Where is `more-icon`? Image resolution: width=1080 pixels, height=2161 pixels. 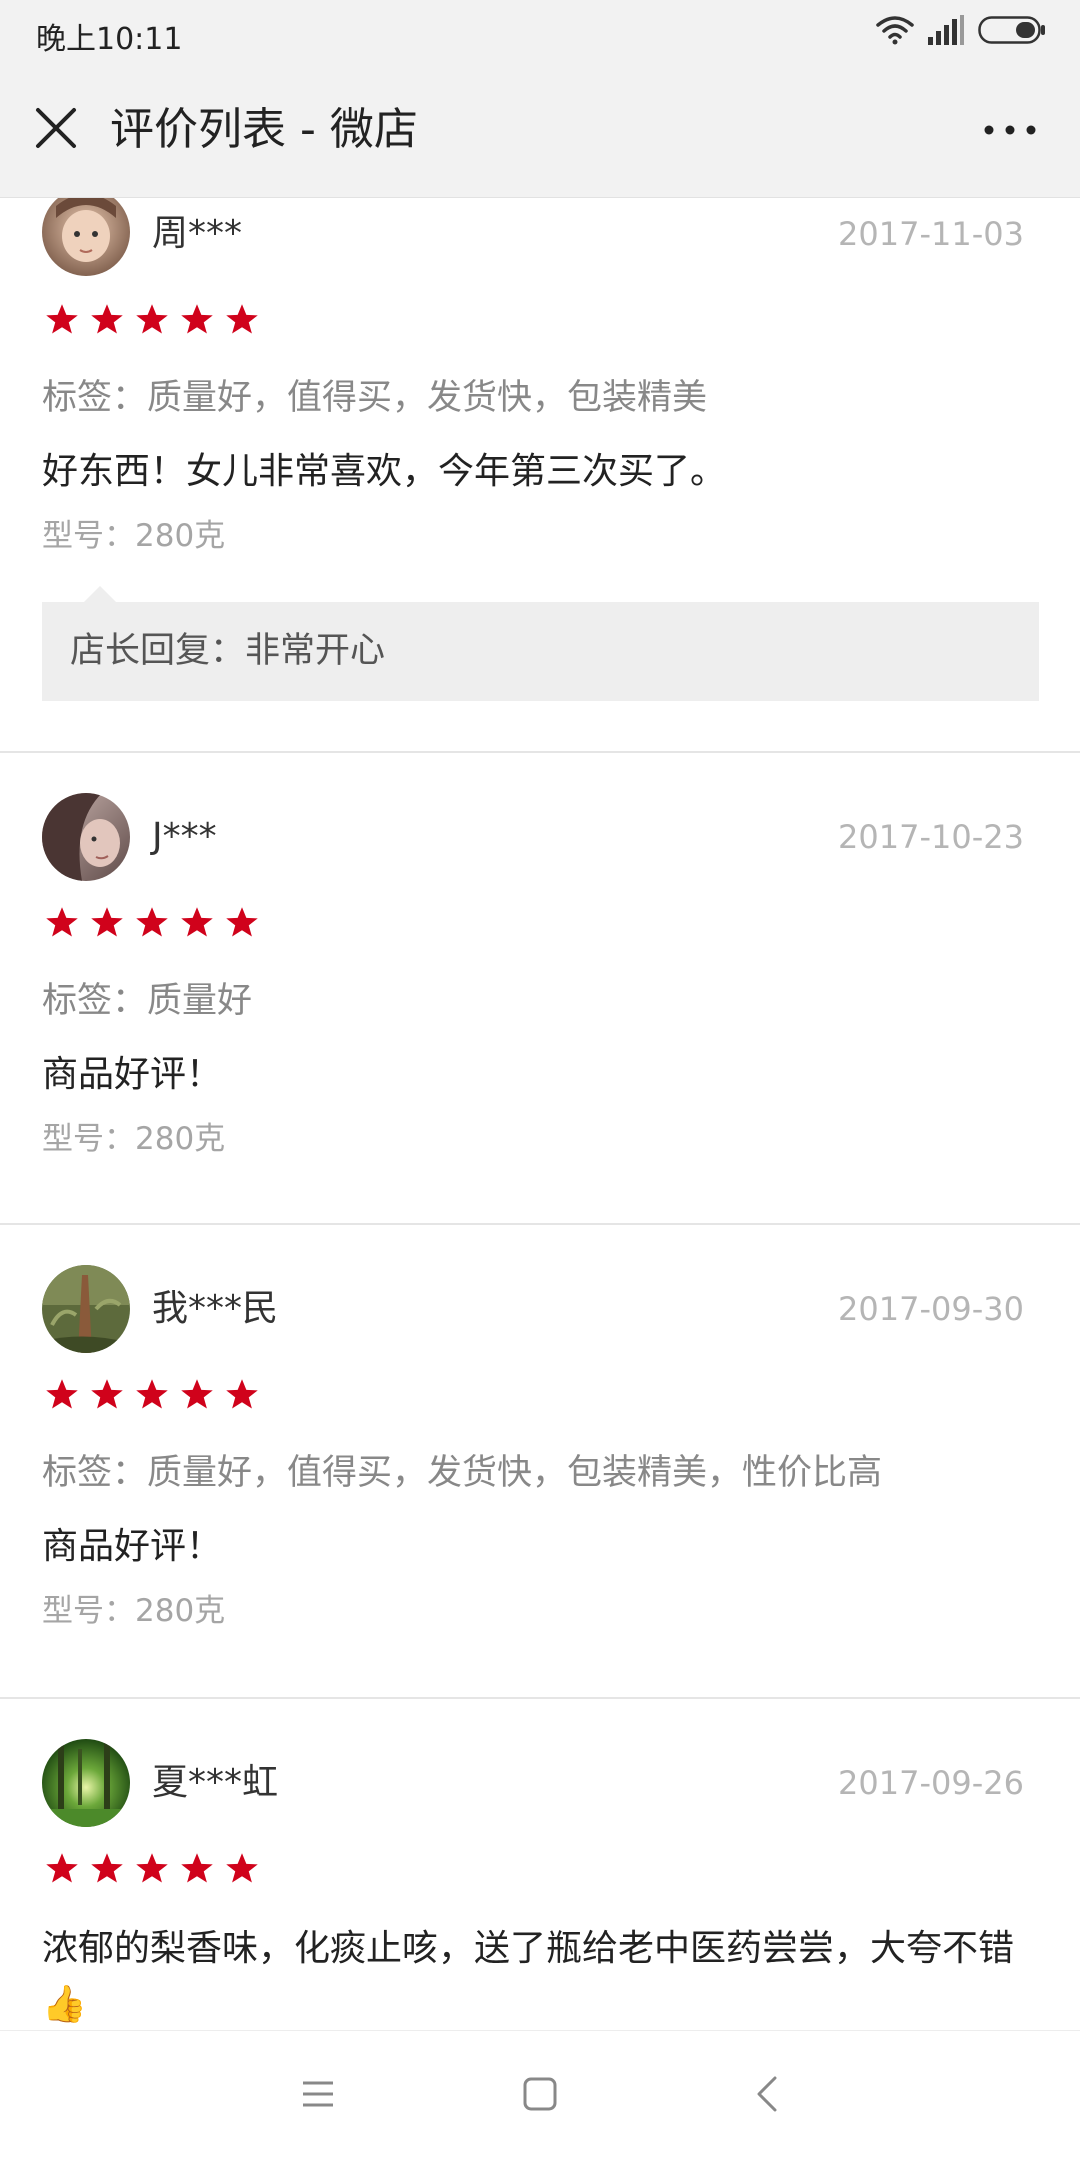 more-icon is located at coordinates (1010, 130).